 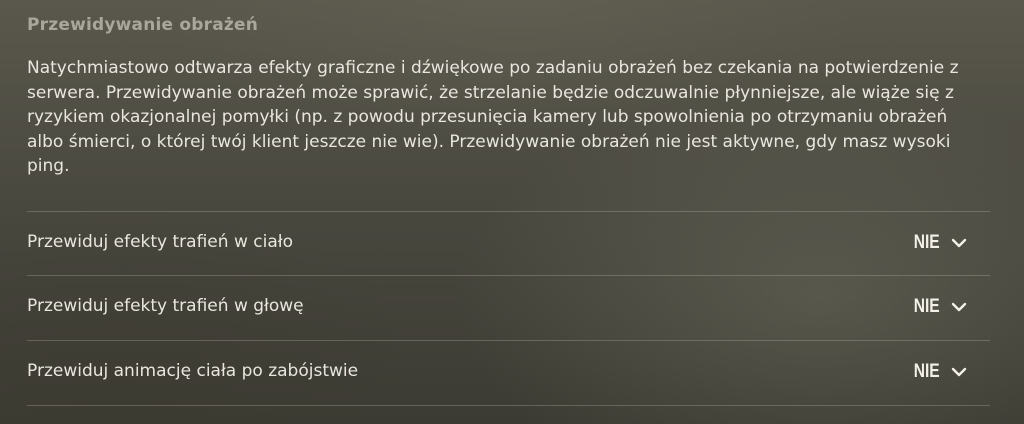 What do you see at coordinates (193, 371) in the screenshot?
I see `setting-label: Przewiduj animację ciała po zabójstwie` at bounding box center [193, 371].